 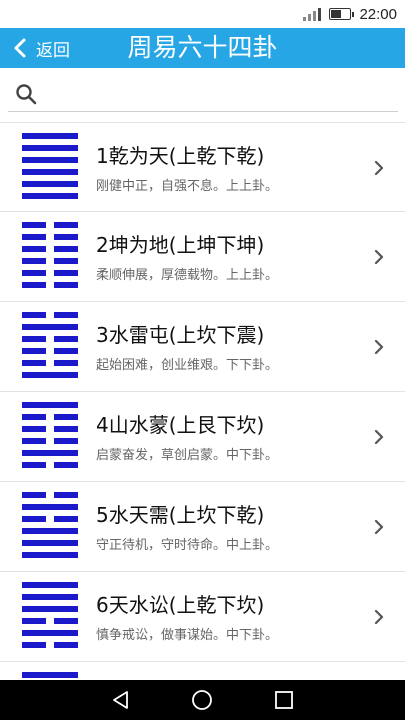 I want to click on item-title: 1乾为天(上乾下乾), so click(x=180, y=156).